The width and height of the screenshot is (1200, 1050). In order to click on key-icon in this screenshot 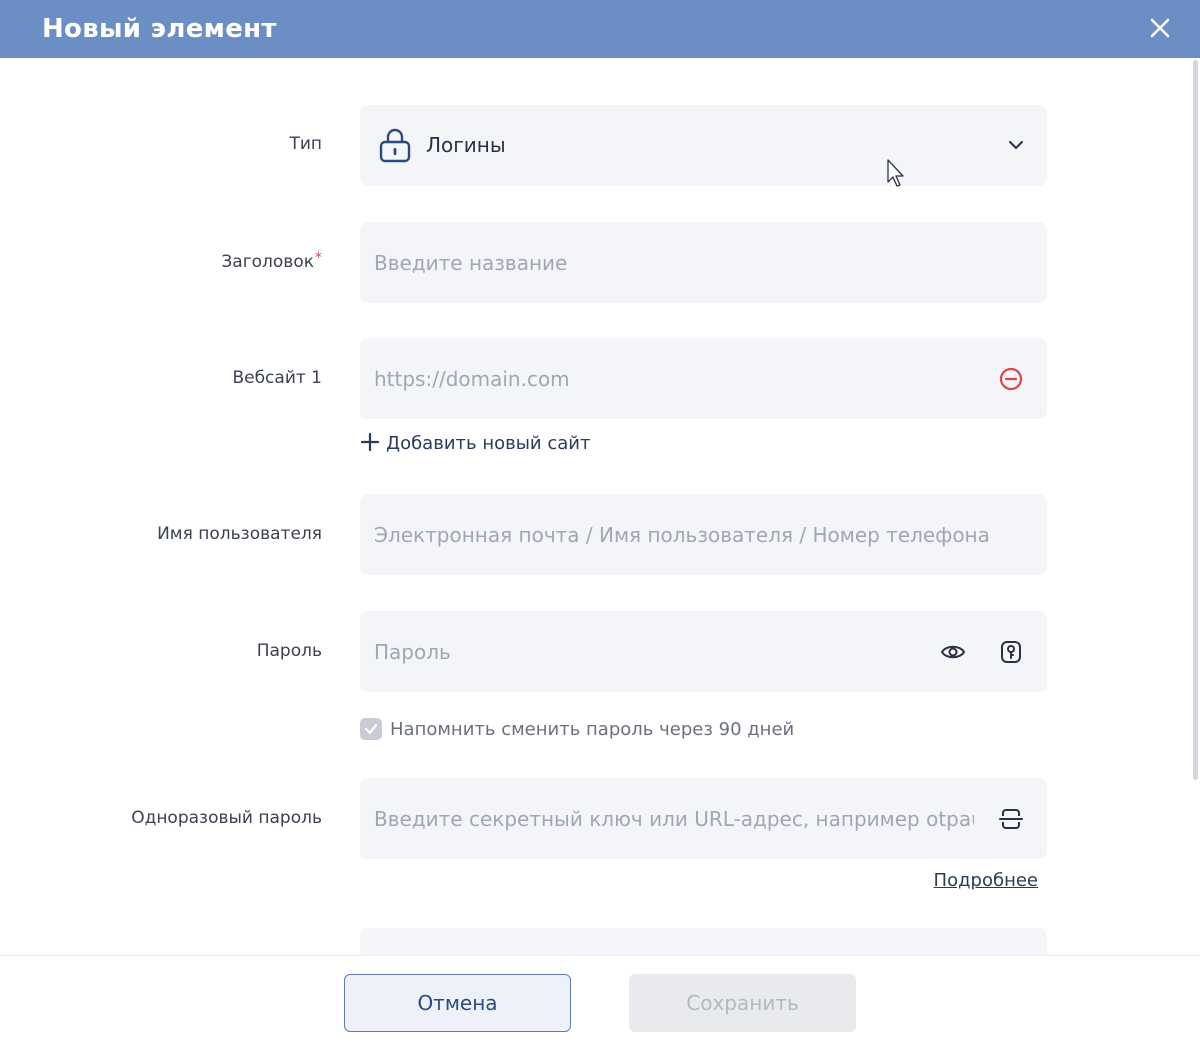, I will do `click(1011, 652)`.